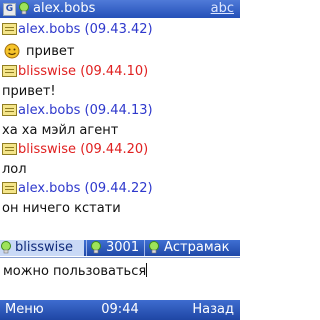 This screenshot has width=320, height=320. I want to click on message-header: alex.bobs (09.44.13), so click(121, 111).